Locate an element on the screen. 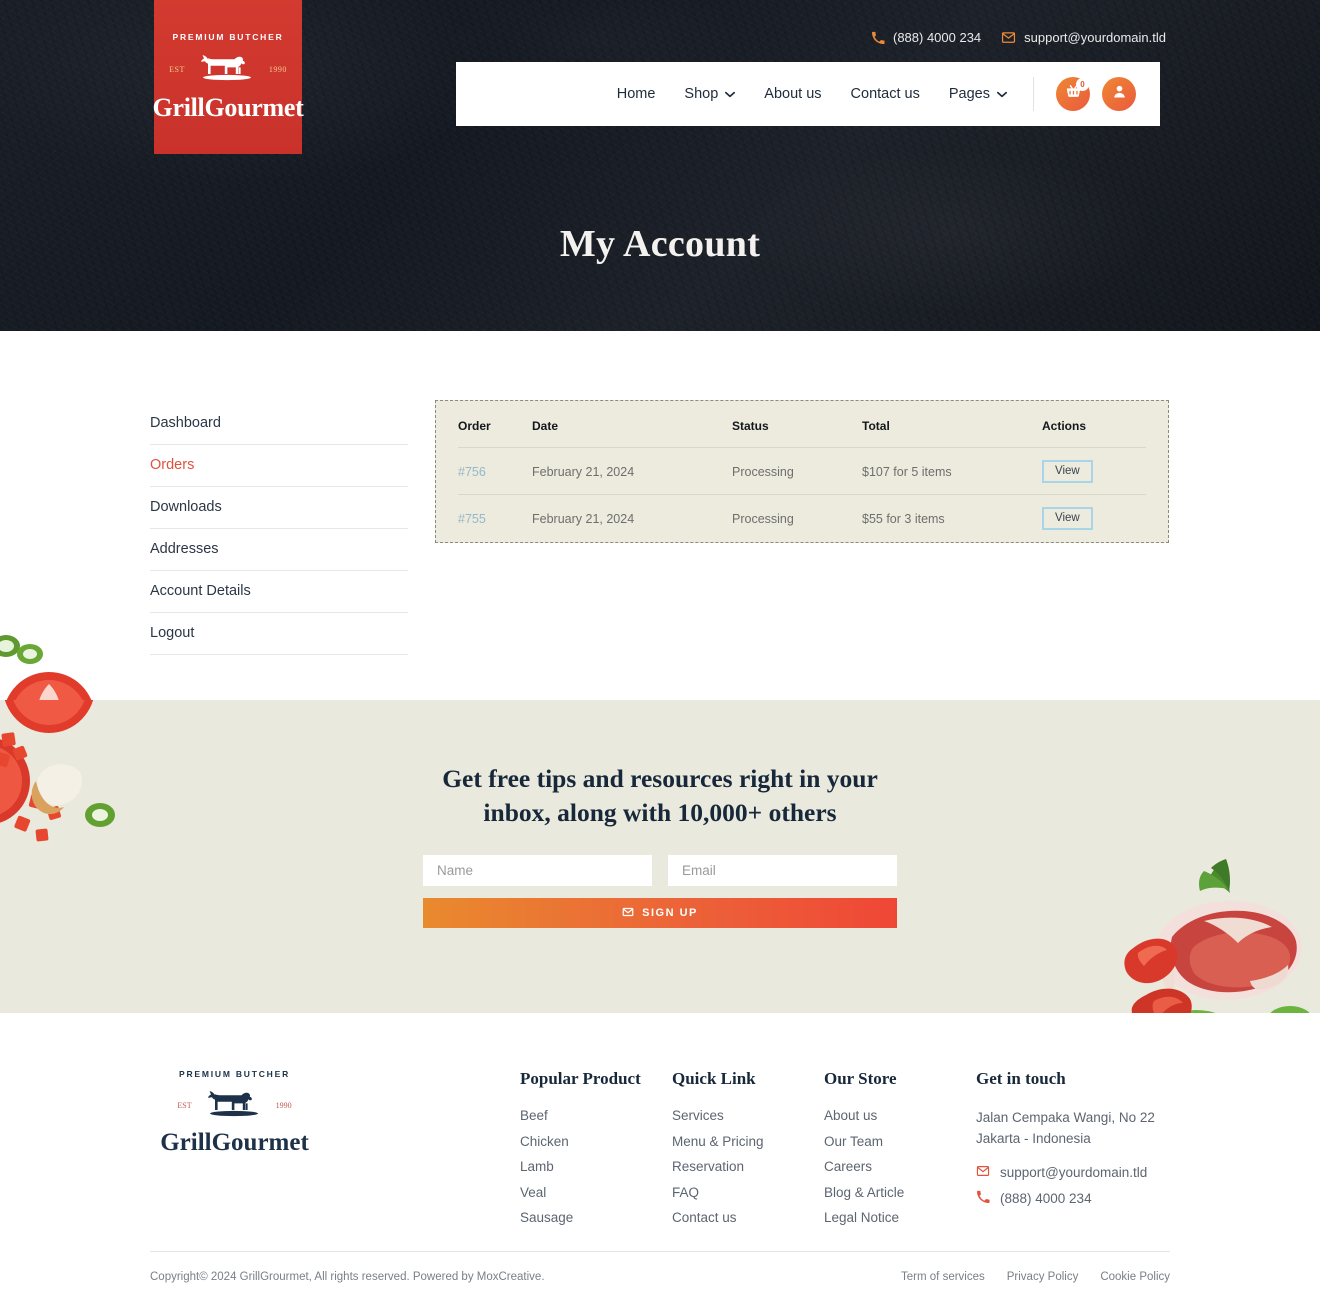 The width and height of the screenshot is (1320, 1303). column-header-date: Date is located at coordinates (632, 433).